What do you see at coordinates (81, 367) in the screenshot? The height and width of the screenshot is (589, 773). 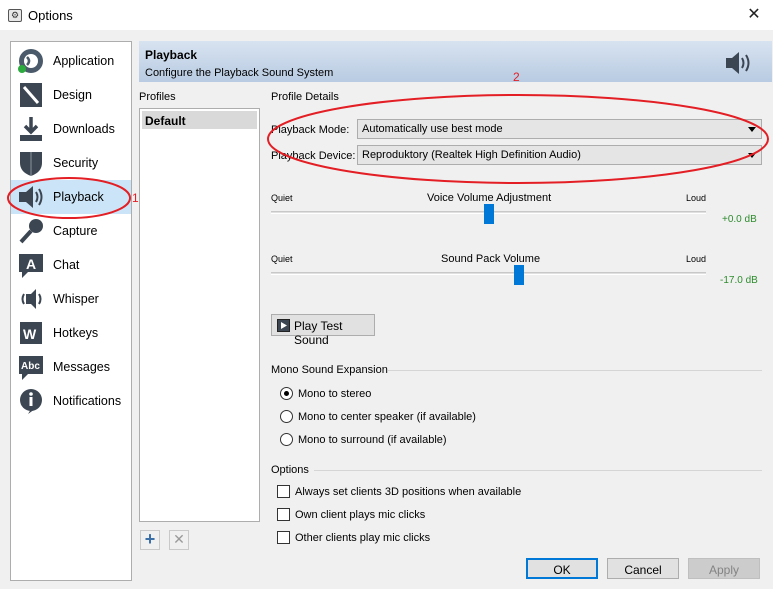 I see `sidebar-item-label: Messages` at bounding box center [81, 367].